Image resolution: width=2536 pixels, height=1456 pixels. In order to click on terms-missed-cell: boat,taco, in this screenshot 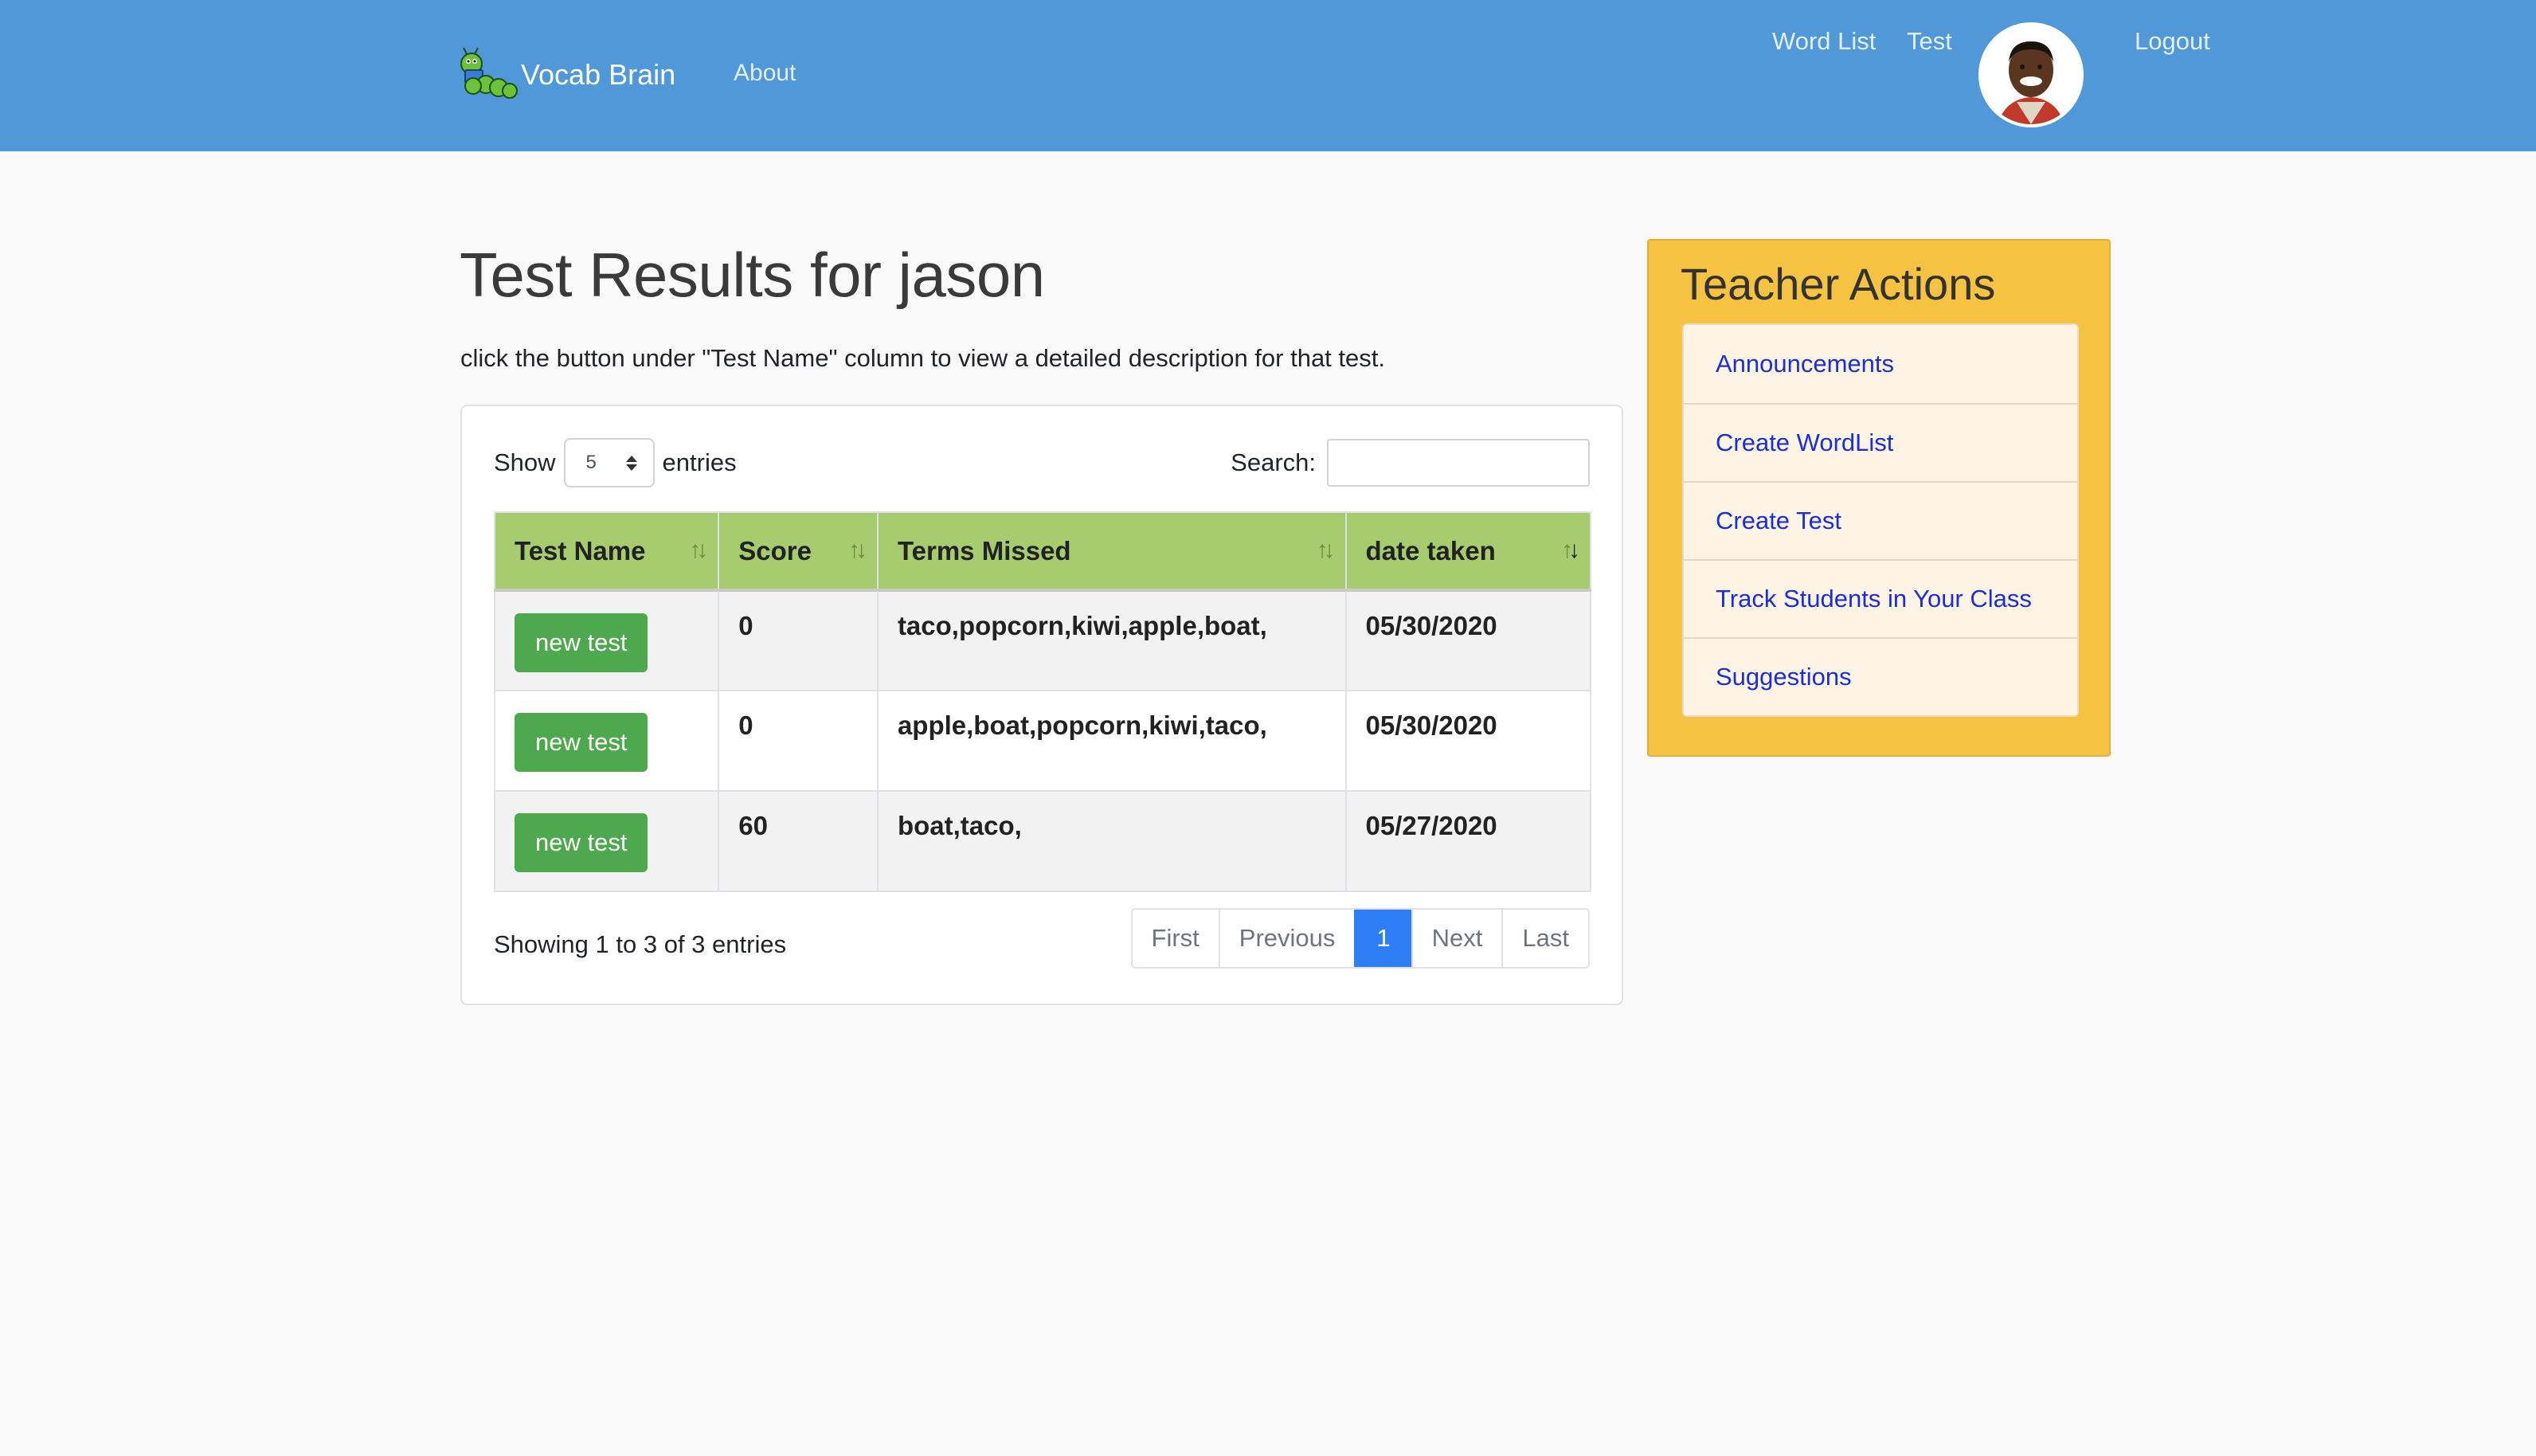, I will do `click(1111, 841)`.